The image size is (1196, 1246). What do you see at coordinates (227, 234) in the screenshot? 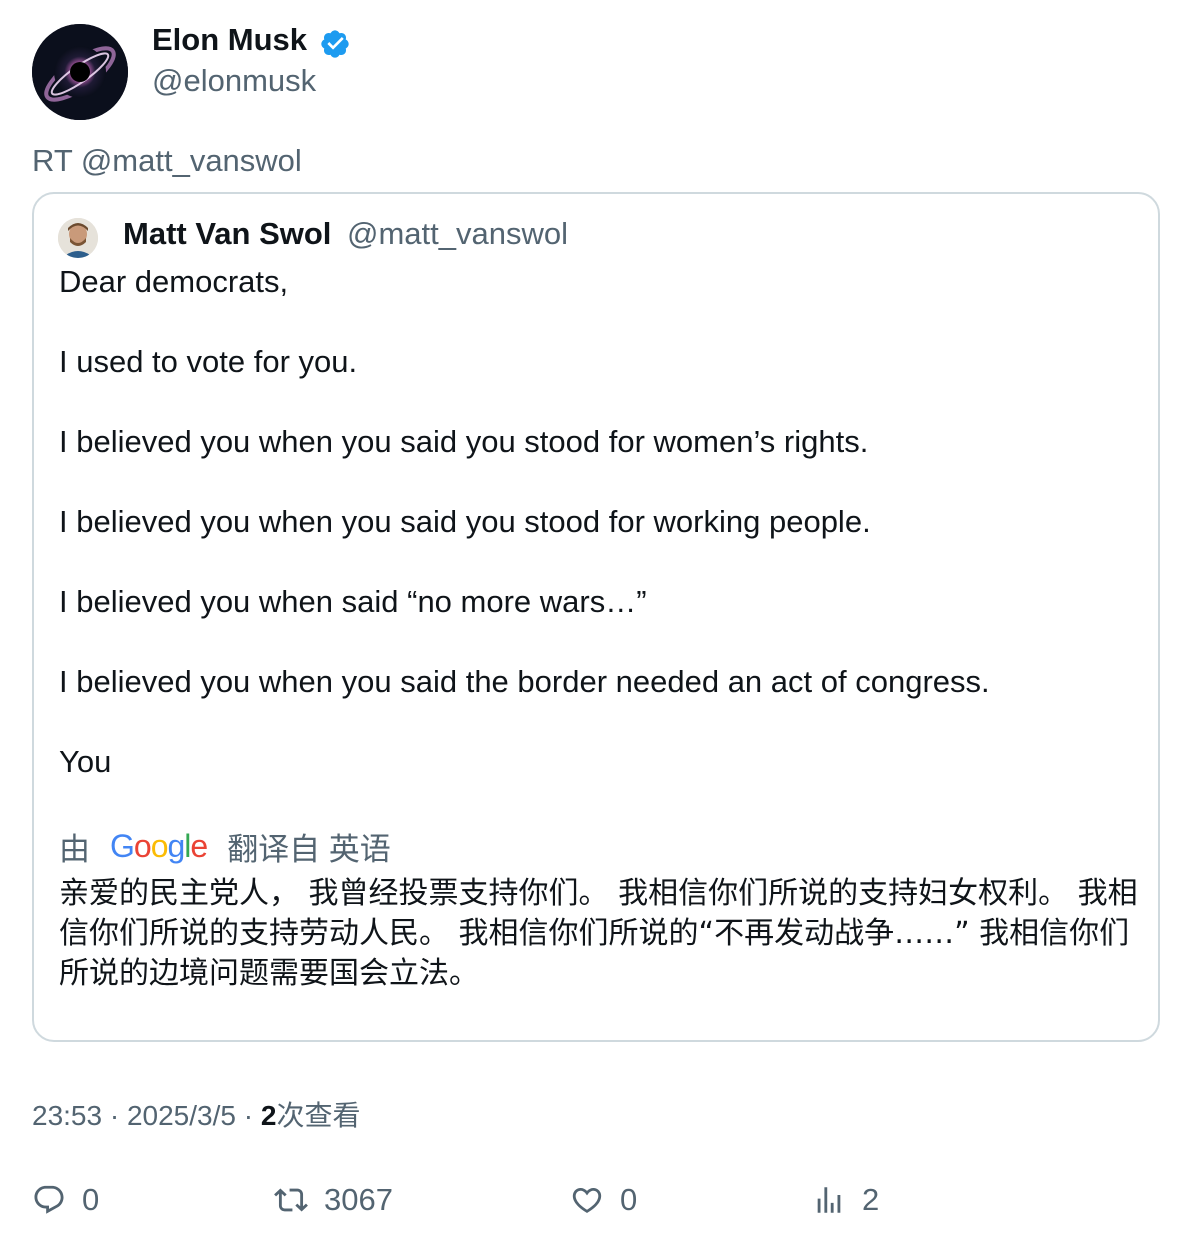
I see `quoted-author-name: Matt Van Swol` at bounding box center [227, 234].